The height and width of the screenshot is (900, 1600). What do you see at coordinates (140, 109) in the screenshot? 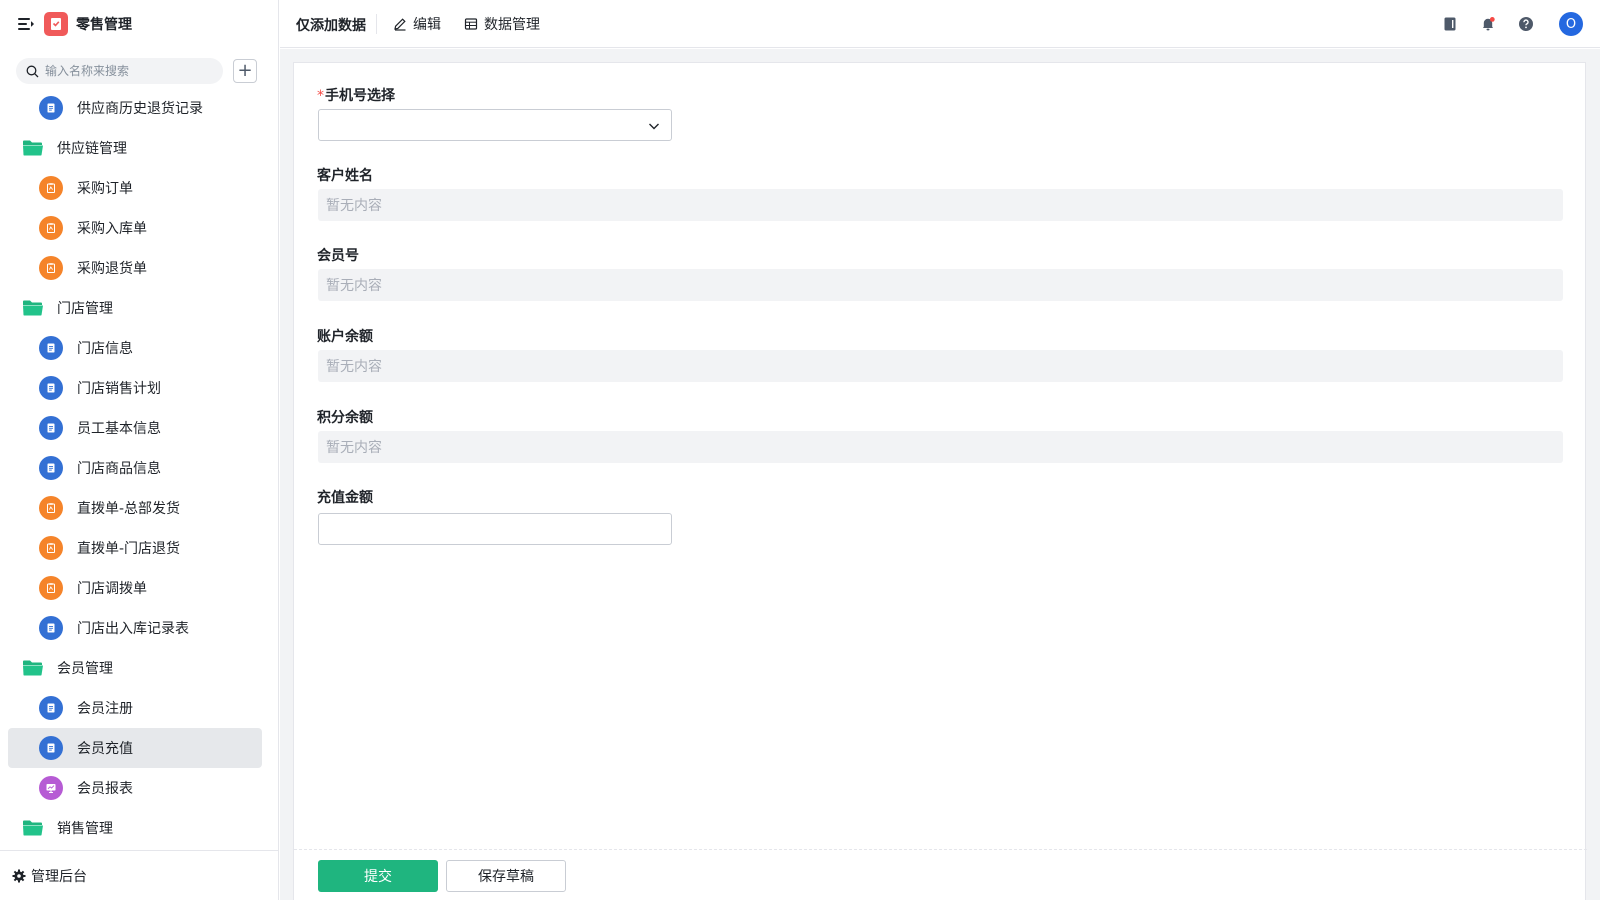
I see `sidebar-item-label: 供应商历史退货记录` at bounding box center [140, 109].